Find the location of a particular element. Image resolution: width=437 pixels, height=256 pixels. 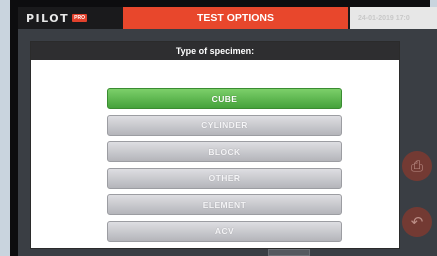

logo-text: PILOT is located at coordinates (48, 18).